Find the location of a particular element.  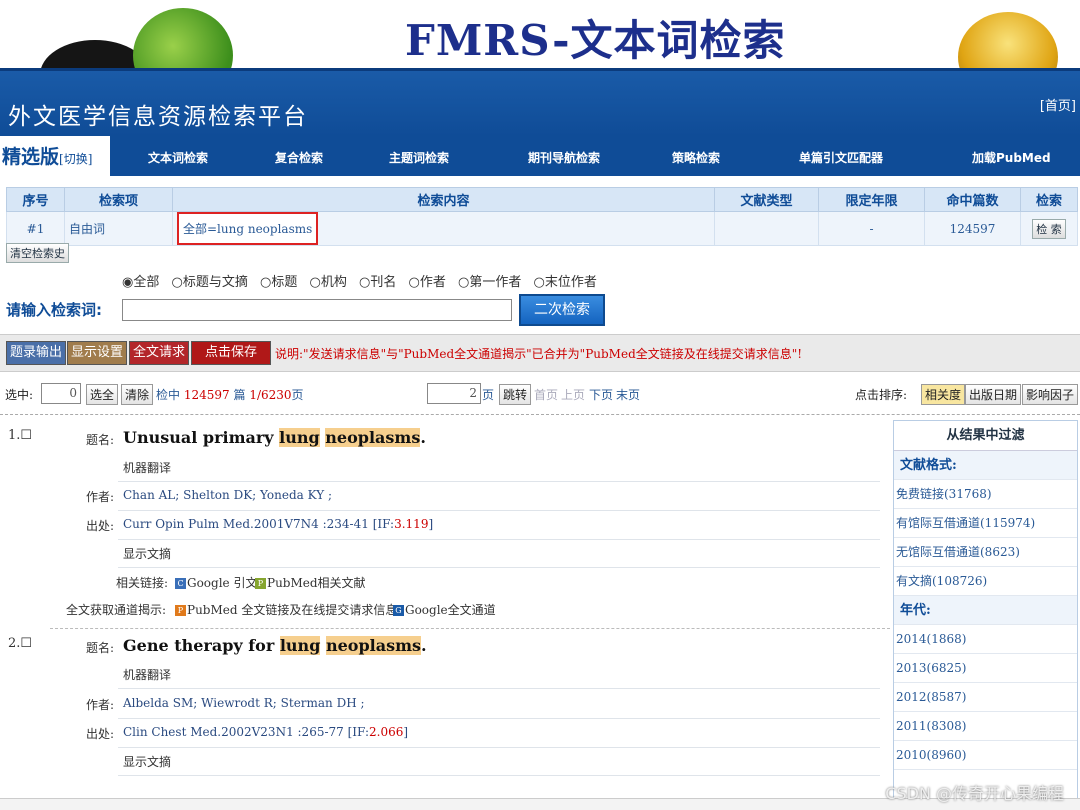

slide-header: FMRS-文本词检索 is located at coordinates (540, 55).